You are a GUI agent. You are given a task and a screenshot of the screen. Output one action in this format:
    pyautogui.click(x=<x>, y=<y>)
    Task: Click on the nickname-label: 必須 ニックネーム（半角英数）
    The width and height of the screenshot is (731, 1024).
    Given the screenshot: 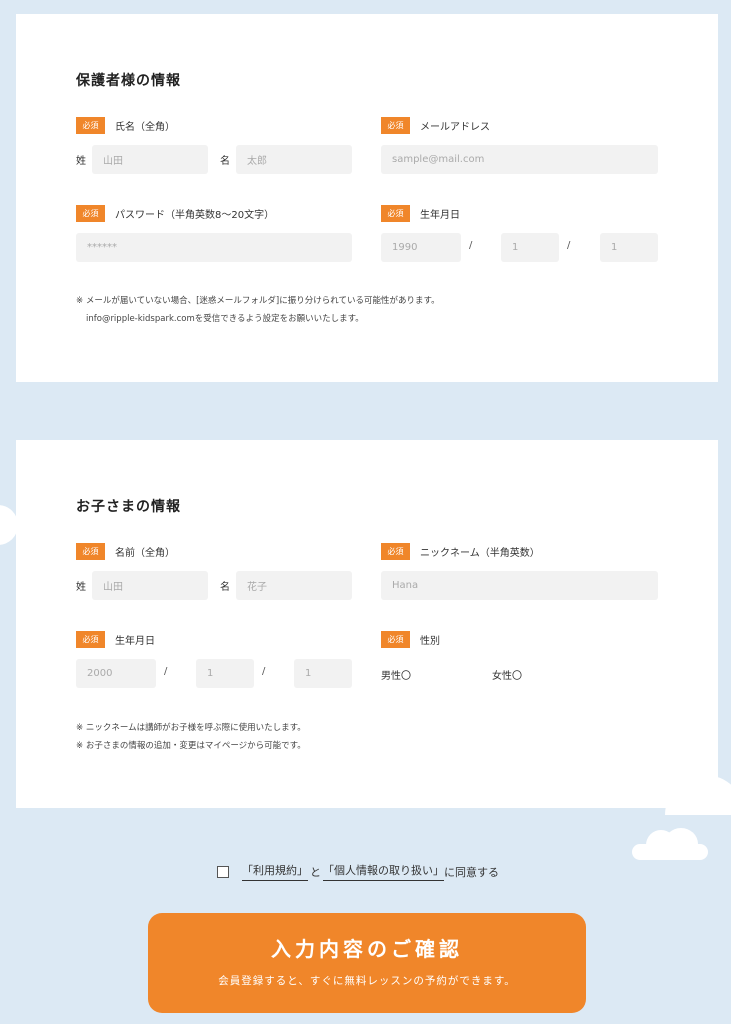 What is the action you would take?
    pyautogui.click(x=460, y=551)
    